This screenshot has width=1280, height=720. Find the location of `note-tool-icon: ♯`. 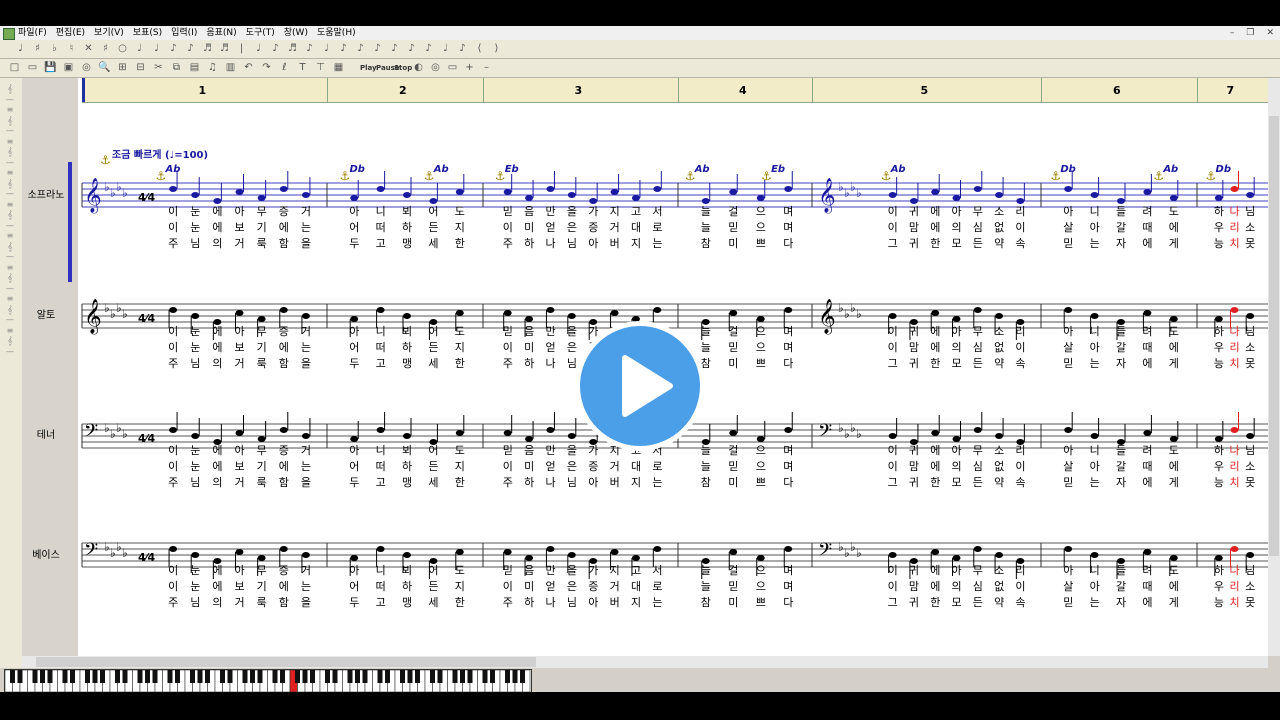

note-tool-icon: ♯ is located at coordinates (37, 48).